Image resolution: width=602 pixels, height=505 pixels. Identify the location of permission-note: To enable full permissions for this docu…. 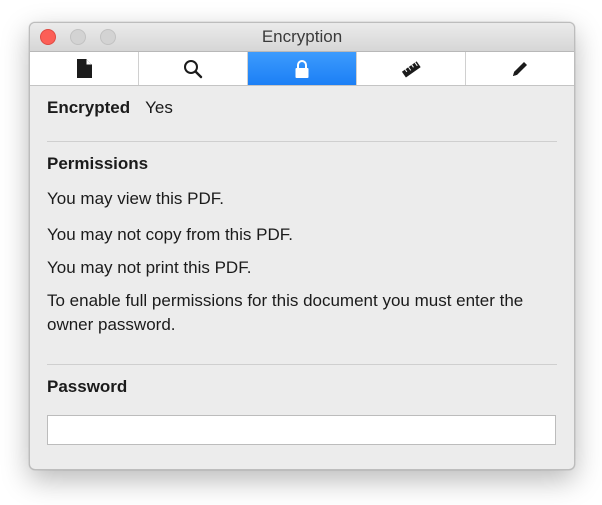
(285, 312).